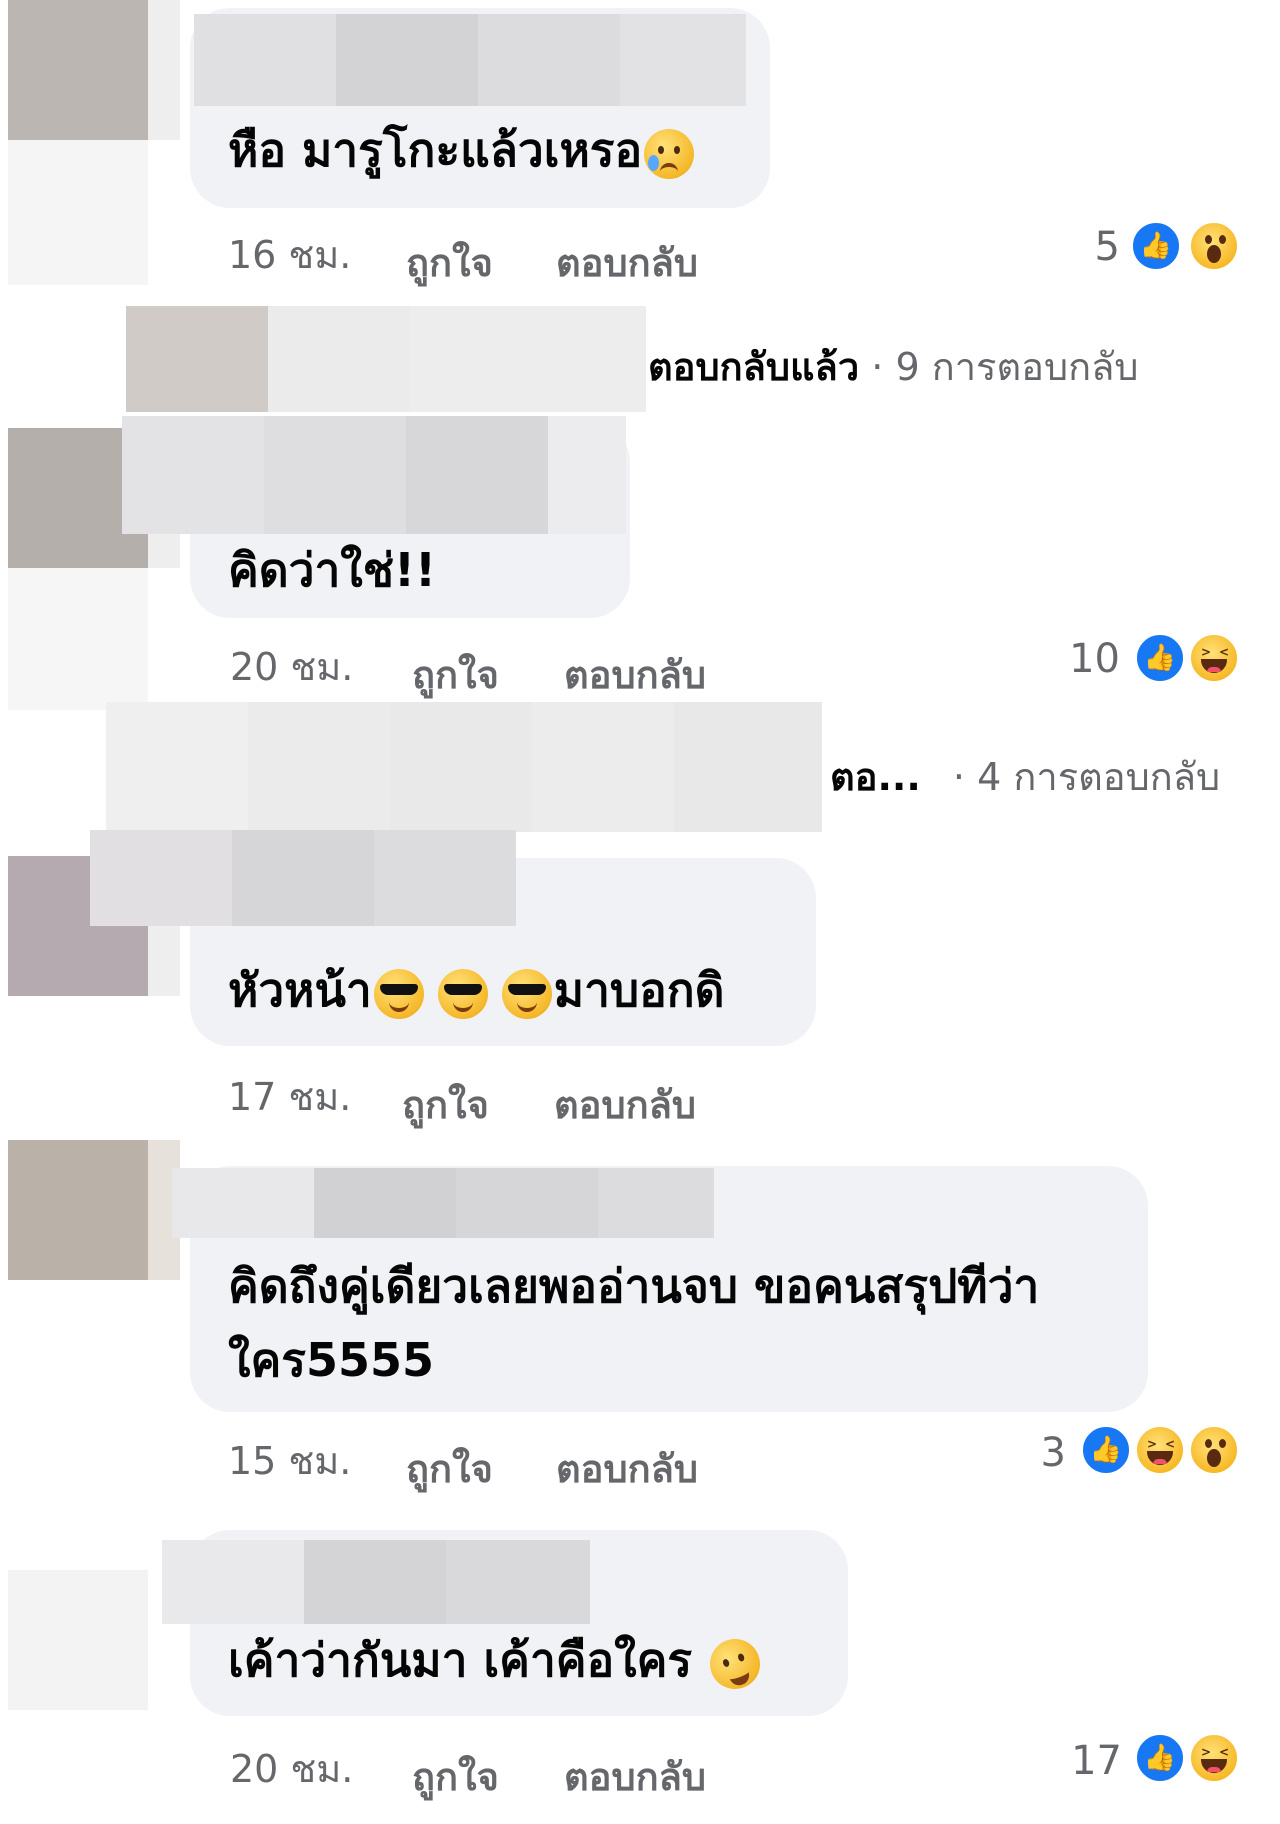 The image size is (1280, 1824). Describe the element at coordinates (164, 70) in the screenshot. I see `avatar-blur` at that location.